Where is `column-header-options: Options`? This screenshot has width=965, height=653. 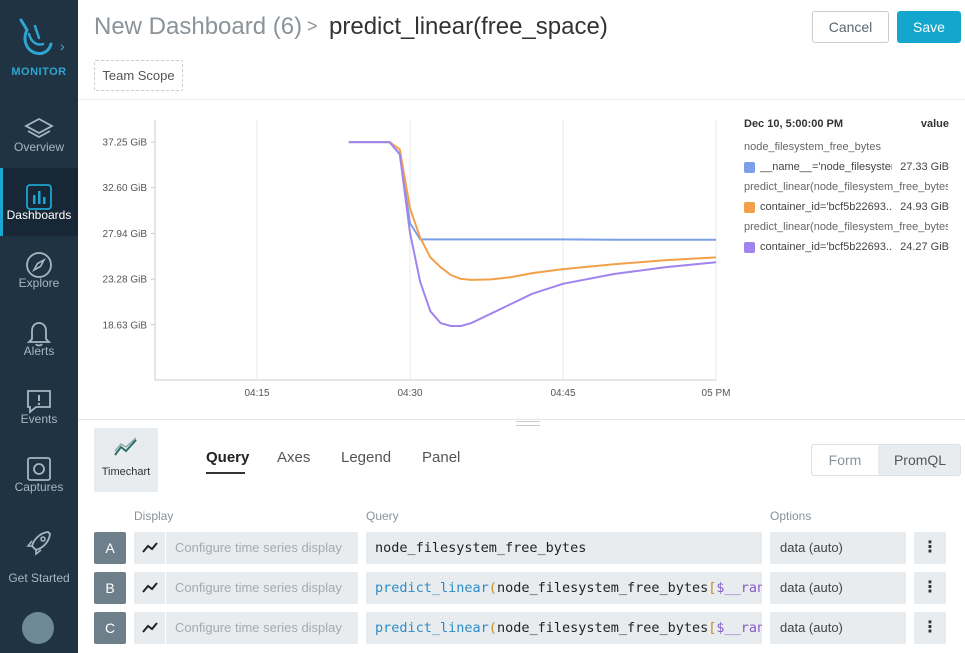
column-header-options: Options is located at coordinates (791, 516).